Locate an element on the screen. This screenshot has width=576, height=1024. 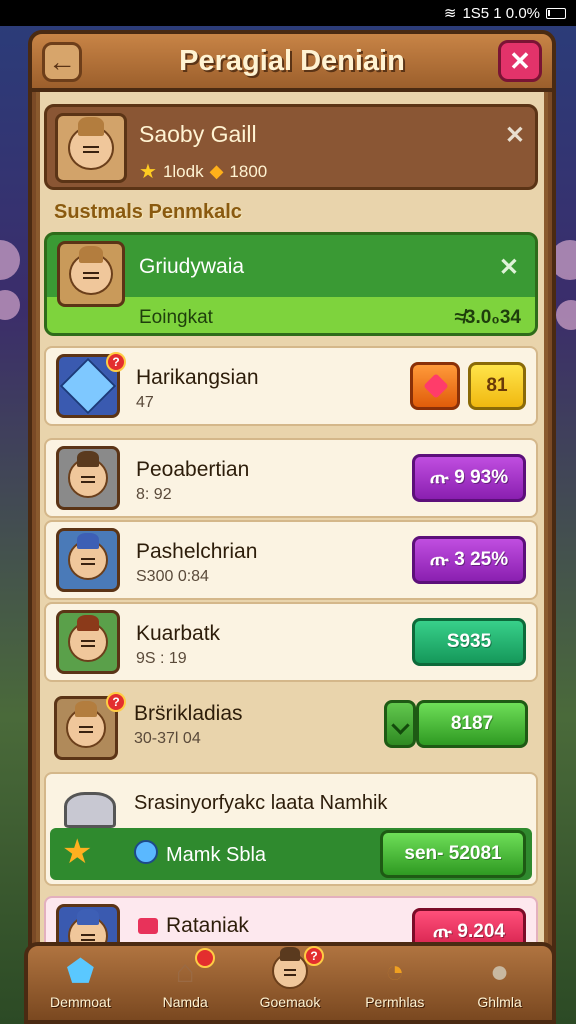
item-name: Peoabertian is located at coordinates (193, 469).